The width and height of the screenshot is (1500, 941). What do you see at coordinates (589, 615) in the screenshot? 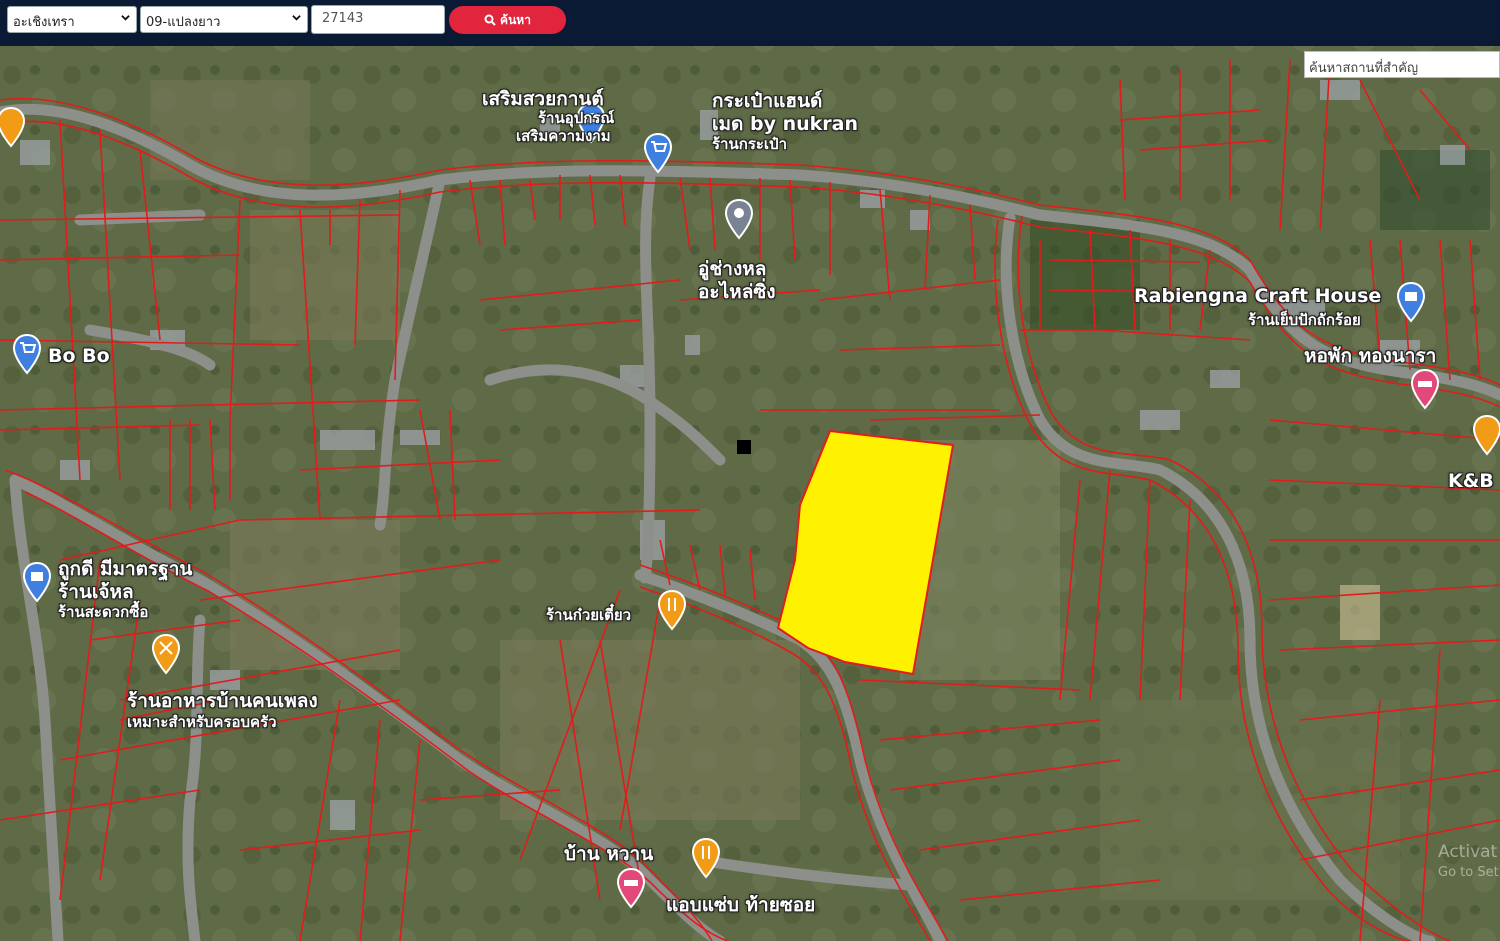
I see `poi-label: ร้านก๋วยเตี๋ยว` at bounding box center [589, 615].